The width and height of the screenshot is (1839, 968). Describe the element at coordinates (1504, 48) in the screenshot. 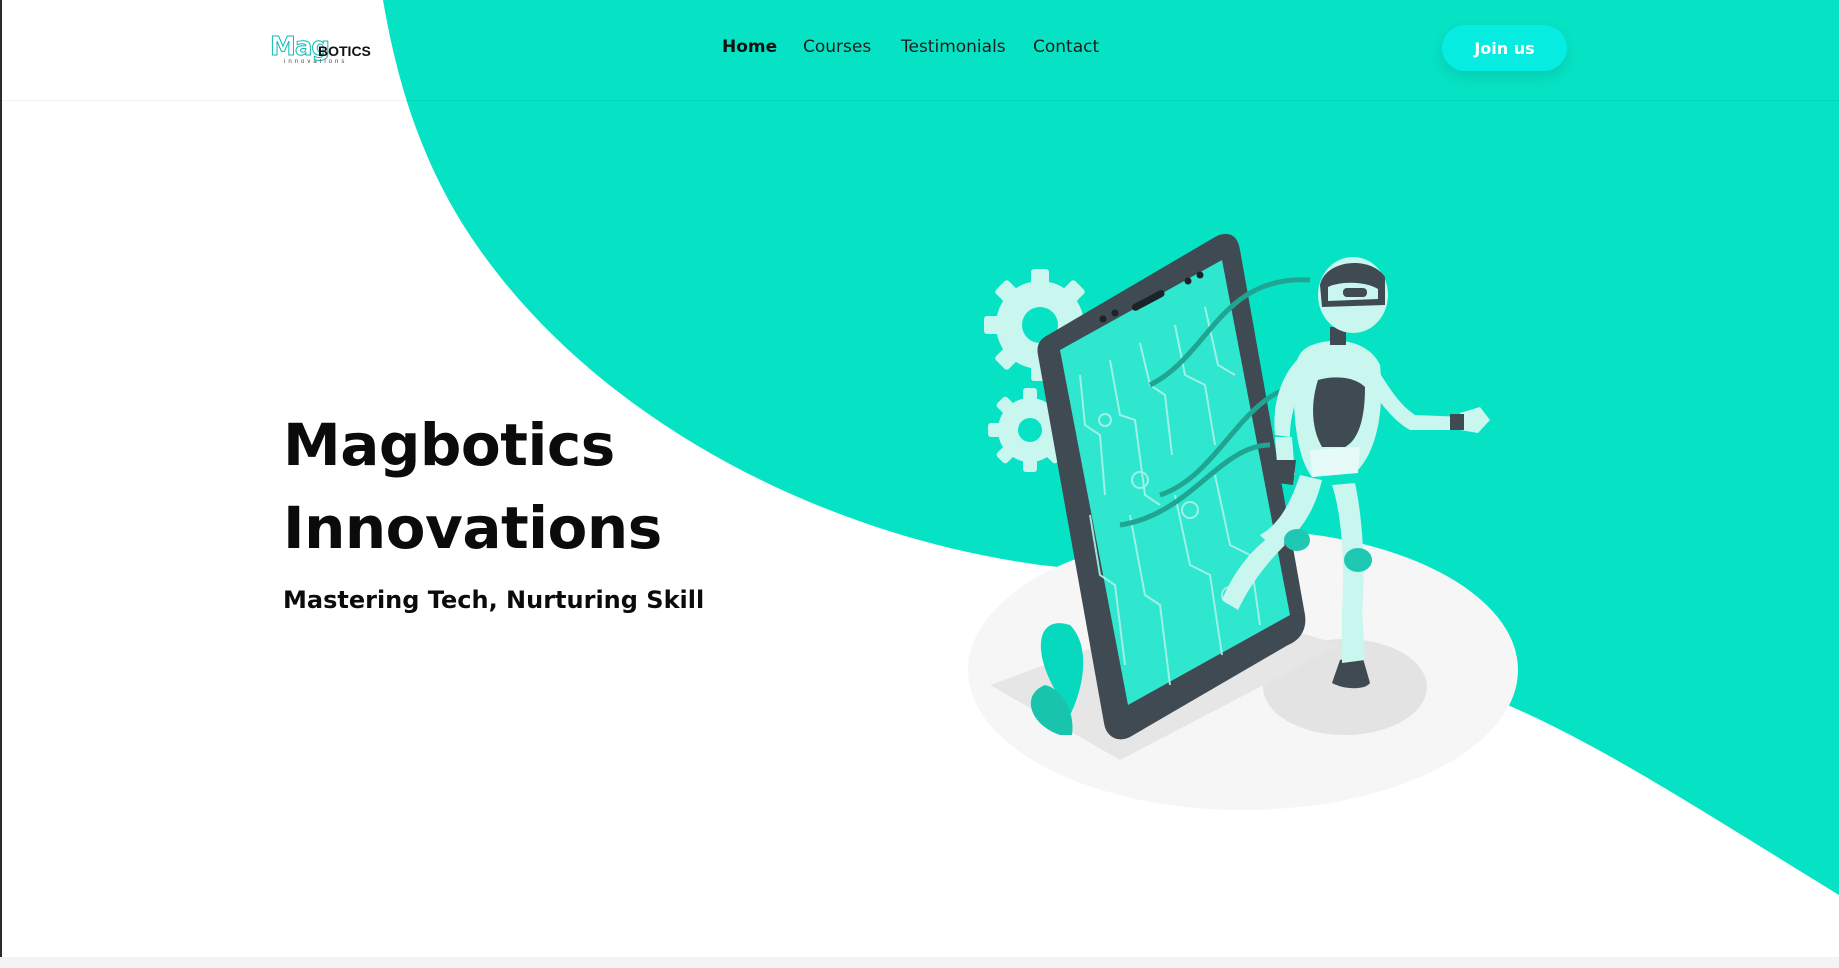

I see `join-us-button: Join us` at that location.